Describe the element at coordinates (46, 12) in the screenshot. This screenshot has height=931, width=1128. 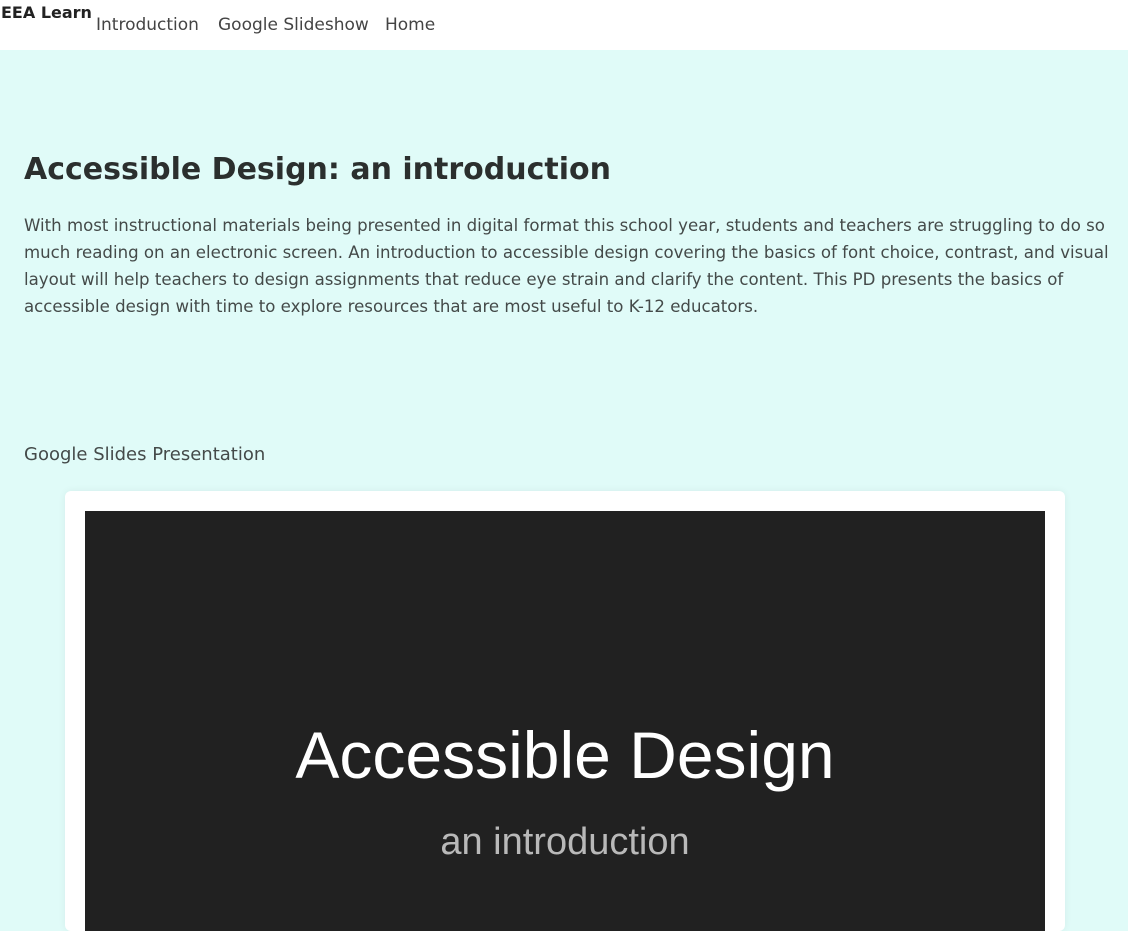
I see `brand-logo-link: EEA Learn` at that location.